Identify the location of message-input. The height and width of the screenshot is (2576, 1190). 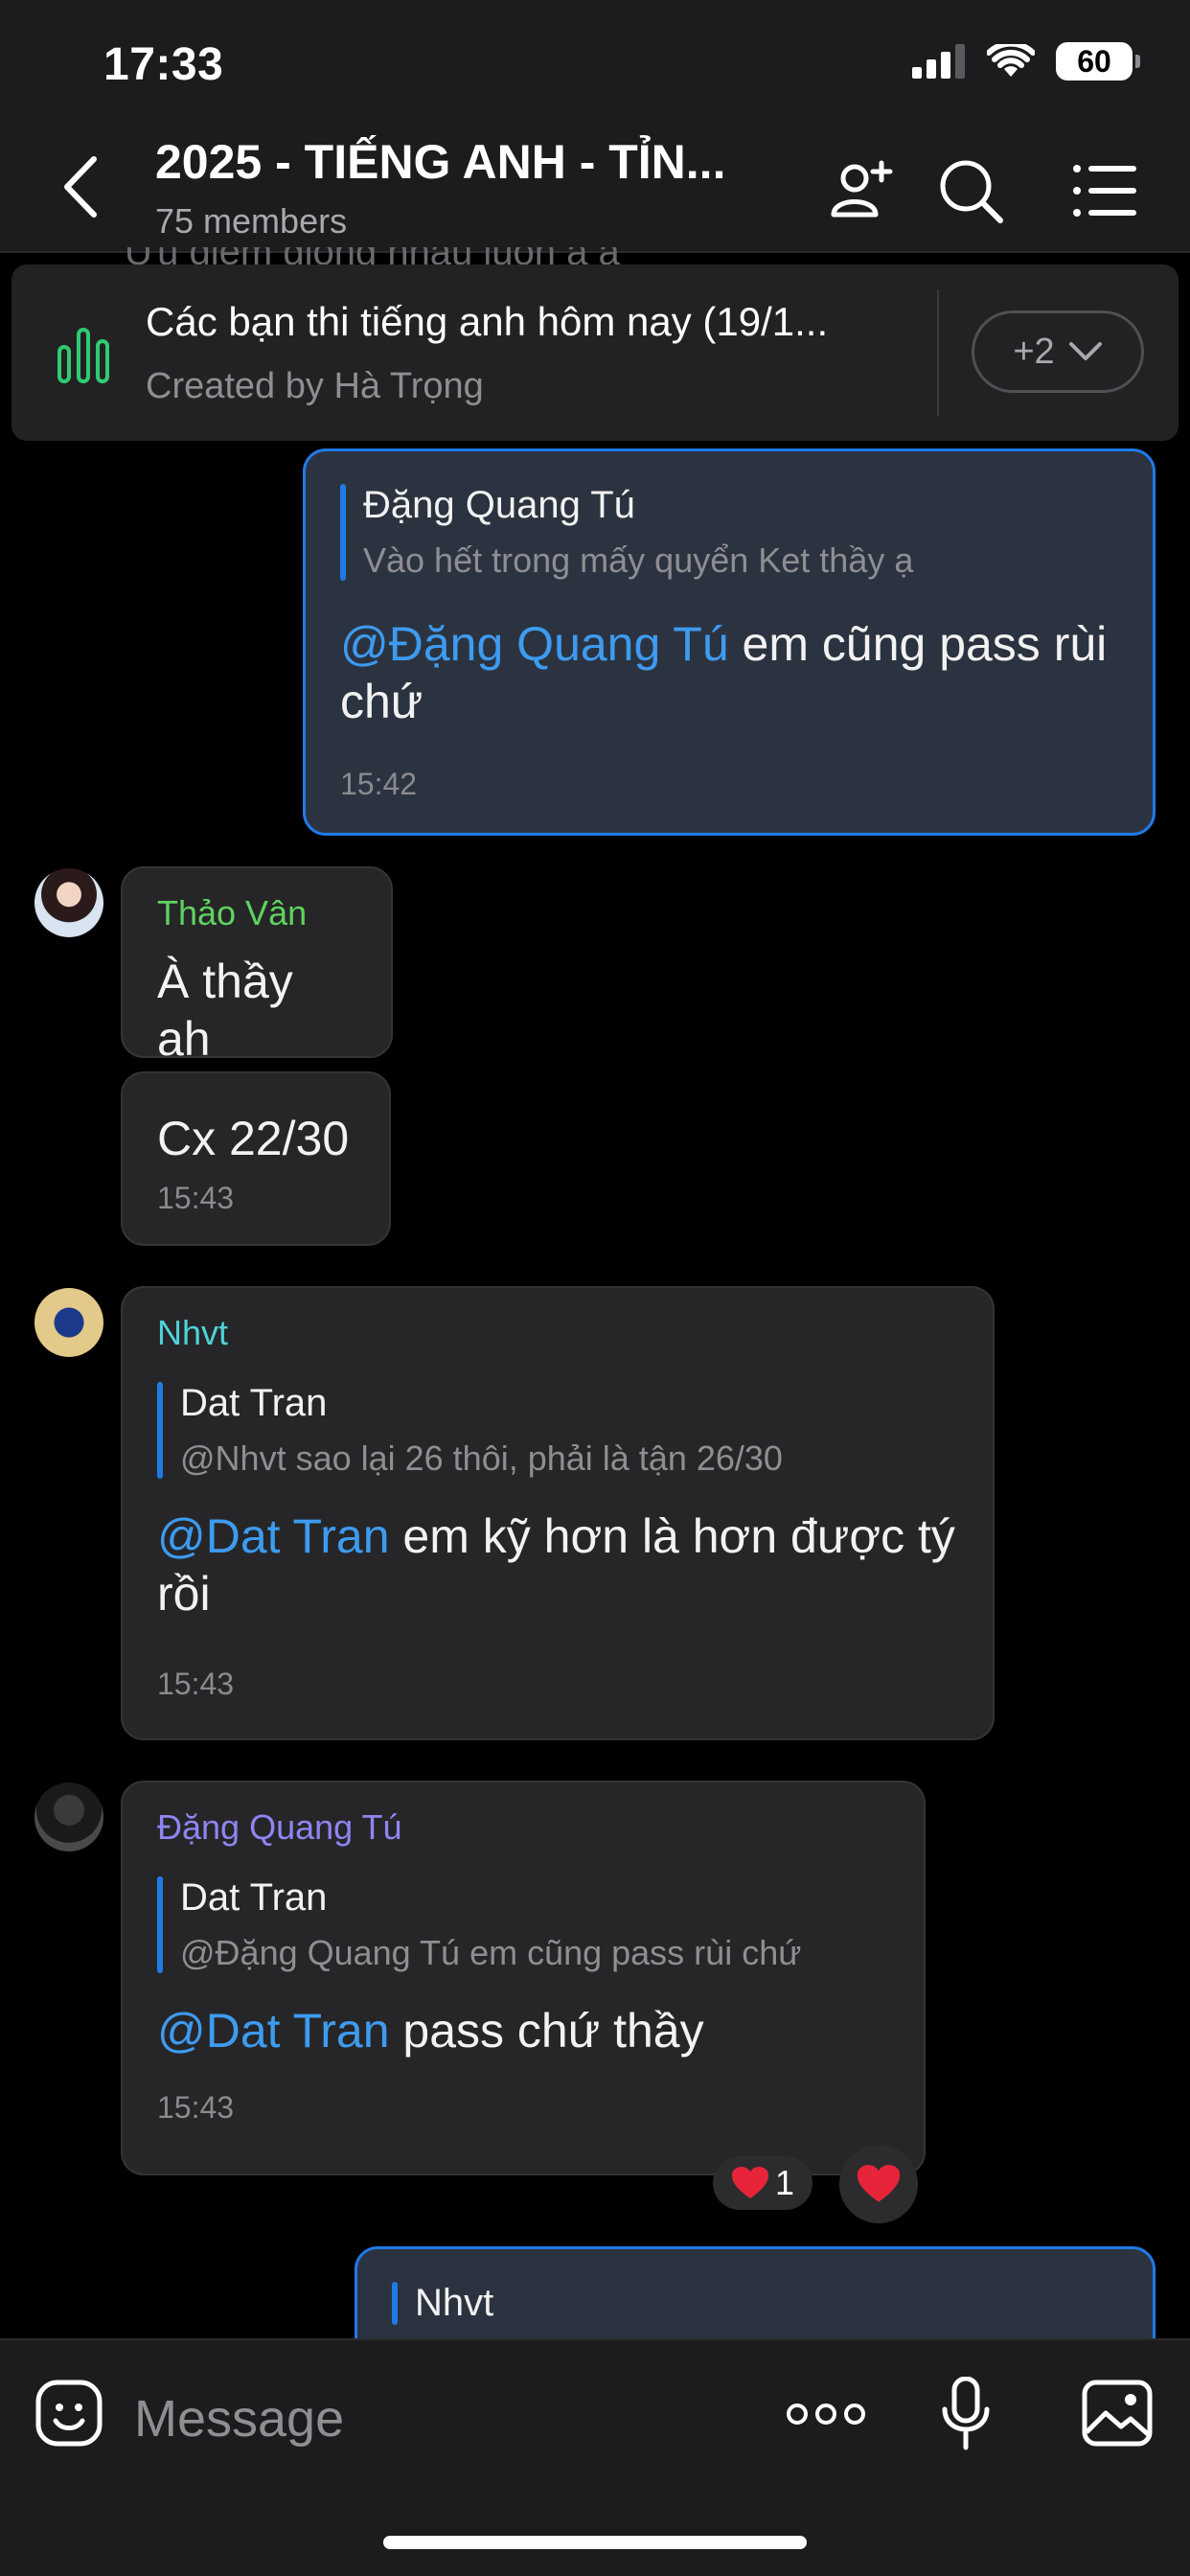
(441, 2418).